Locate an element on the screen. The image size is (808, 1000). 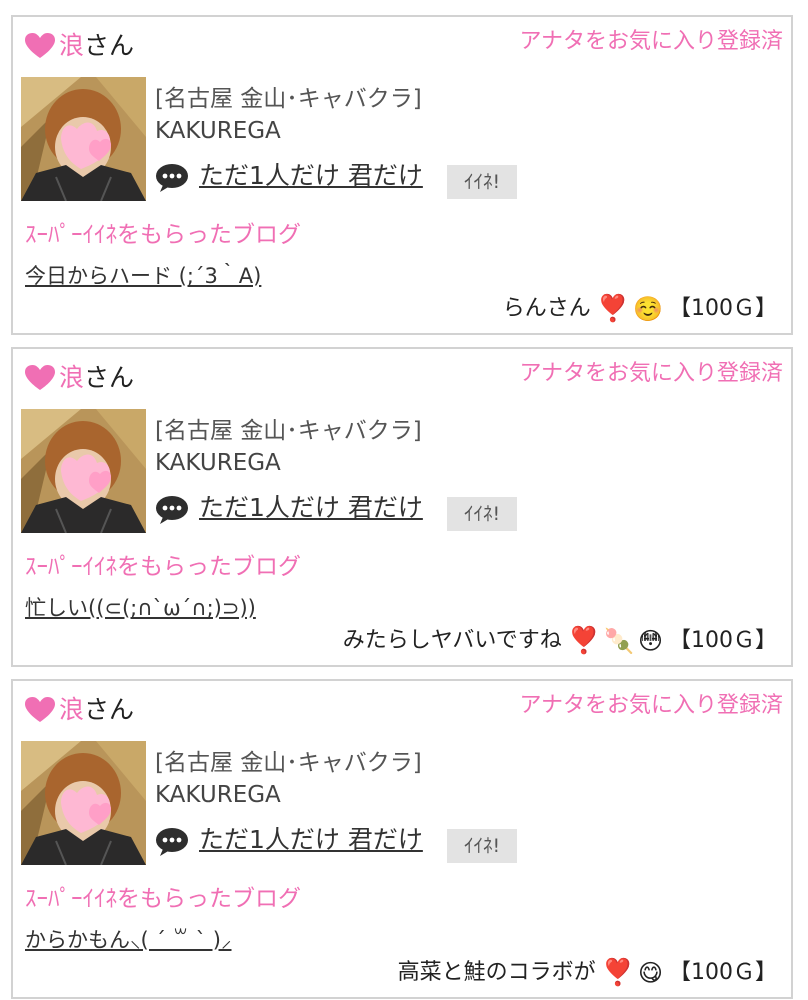
yum-face-icon: 😋 is located at coordinates (650, 973).